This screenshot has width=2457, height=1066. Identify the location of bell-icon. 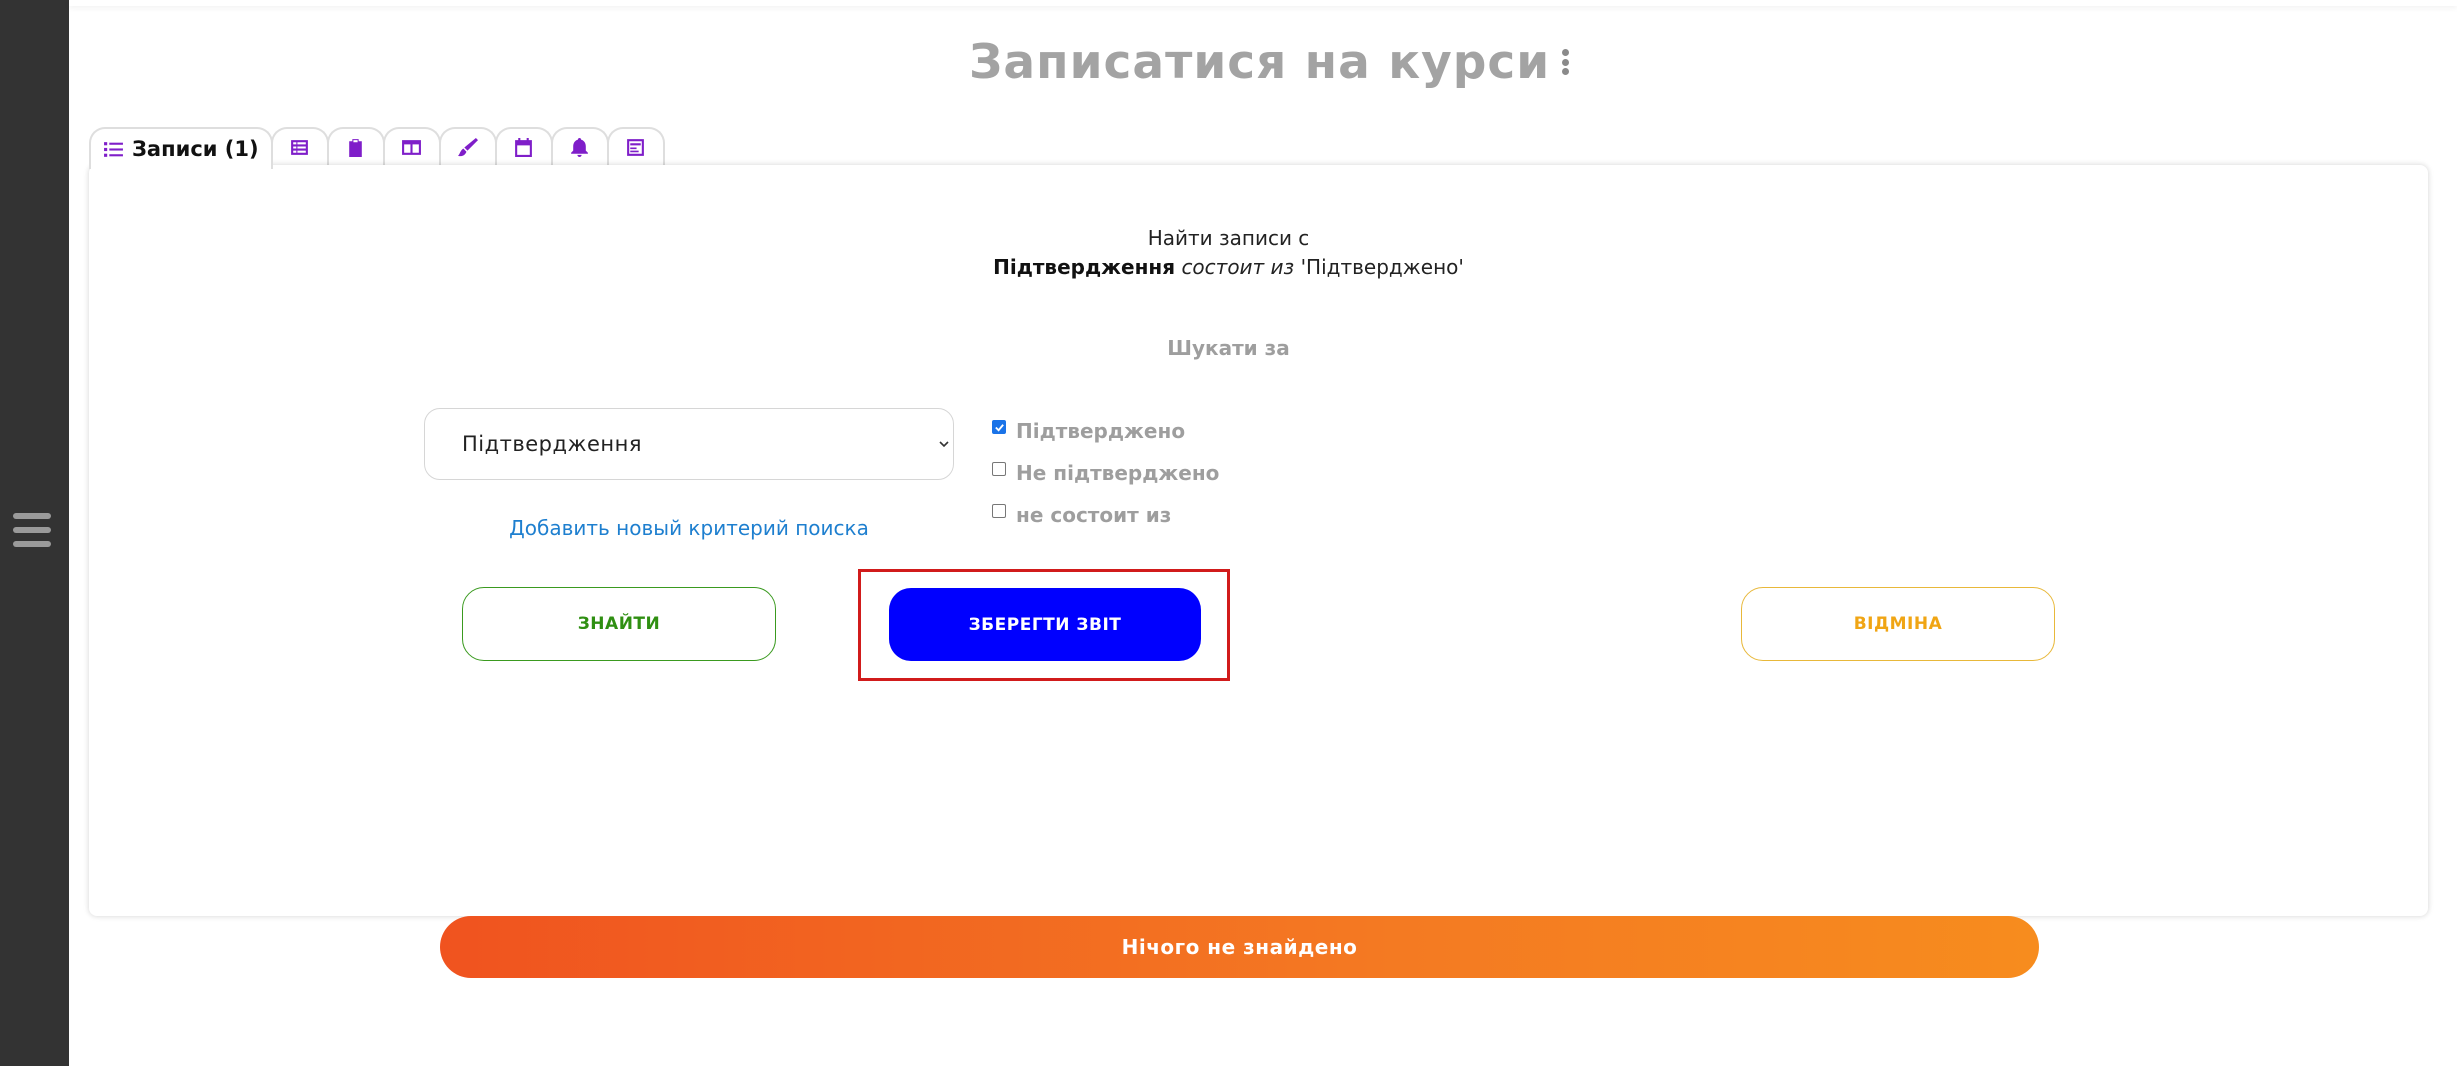
(580, 147).